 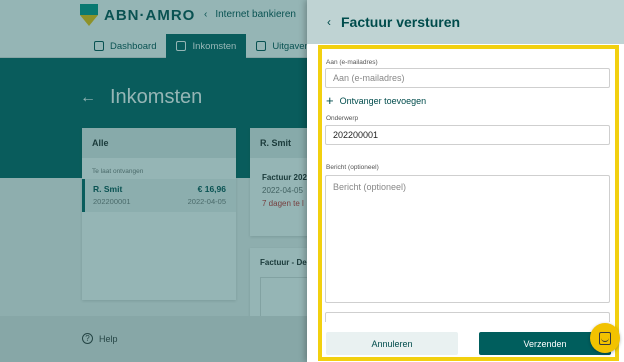 What do you see at coordinates (465, 22) in the screenshot?
I see `drawer-header: ‹ Factuur versturen` at bounding box center [465, 22].